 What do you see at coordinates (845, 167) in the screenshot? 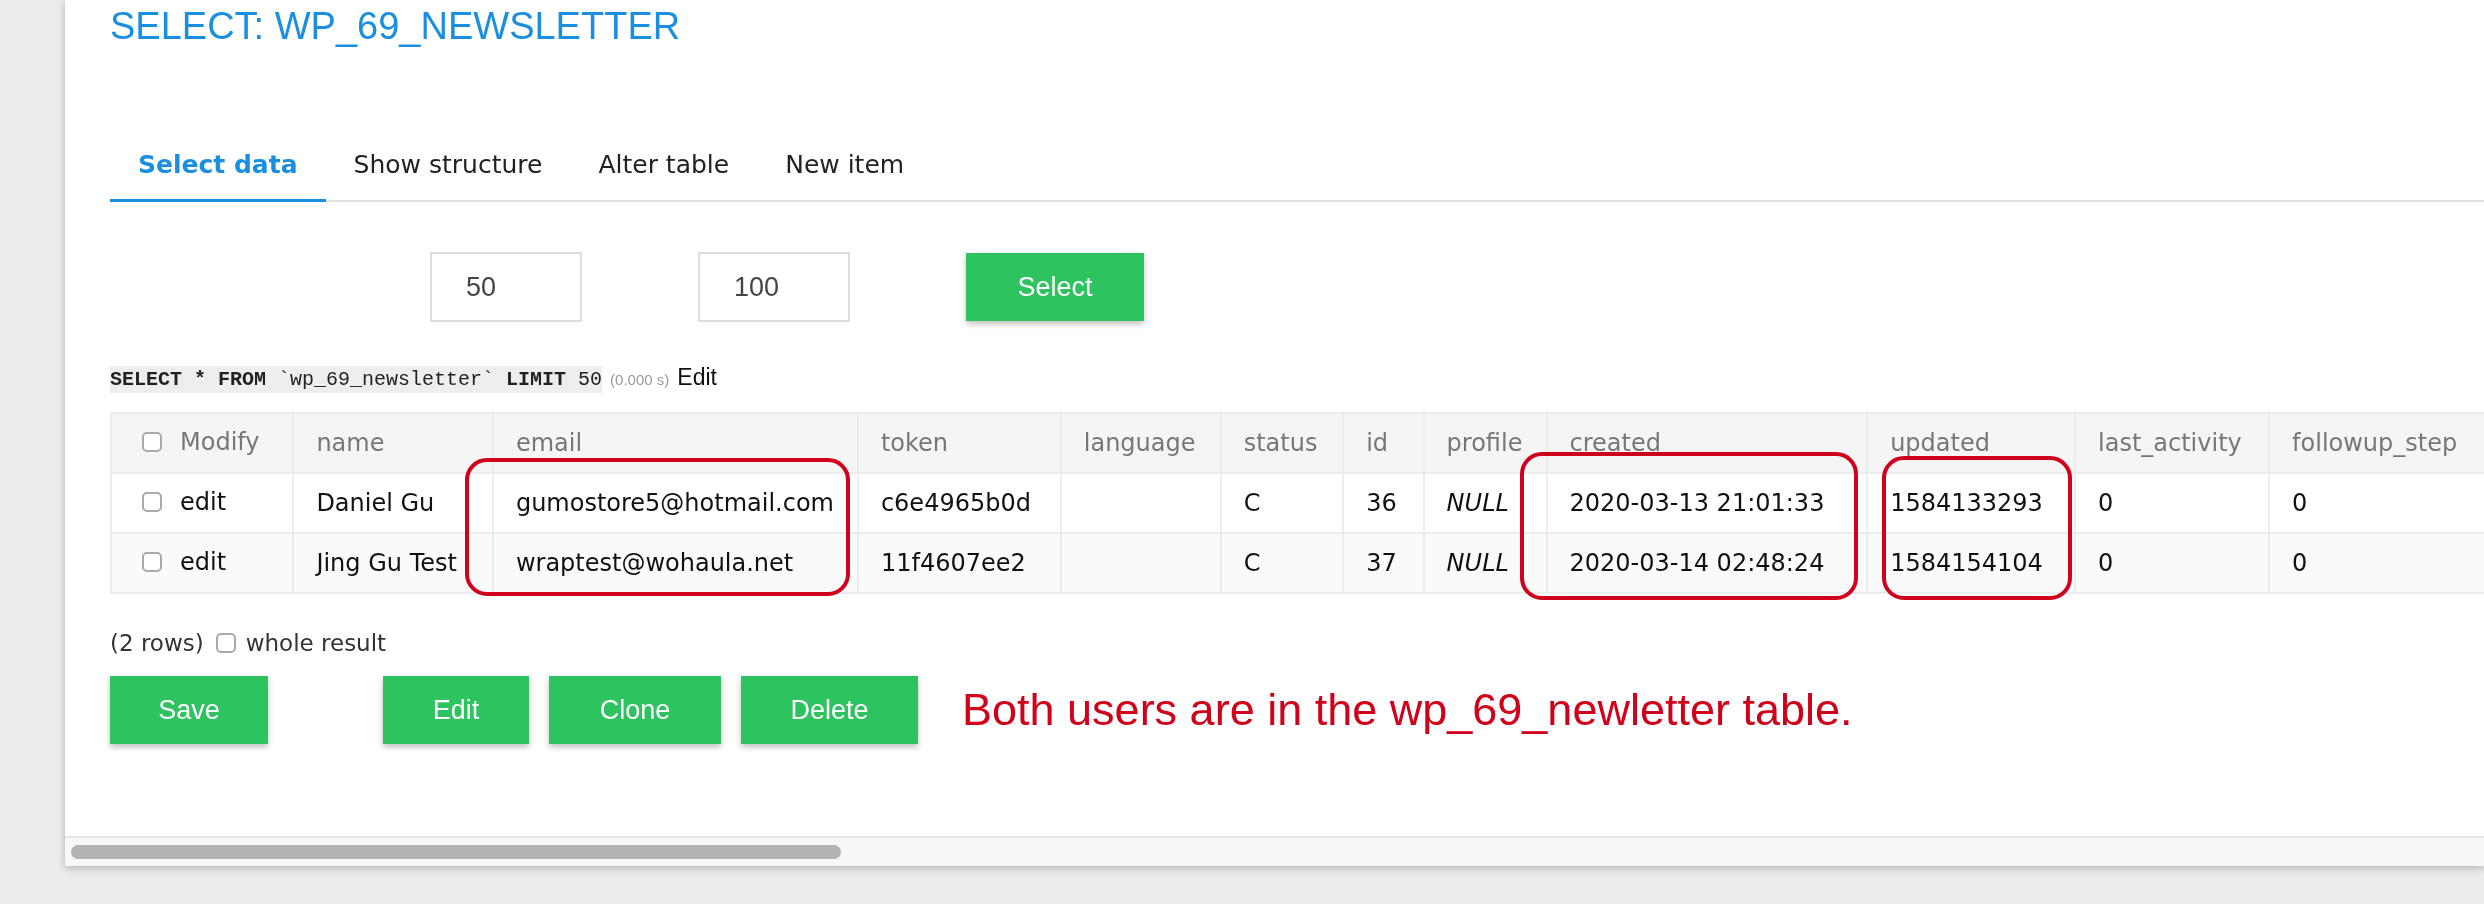
I see `tab: New item` at bounding box center [845, 167].